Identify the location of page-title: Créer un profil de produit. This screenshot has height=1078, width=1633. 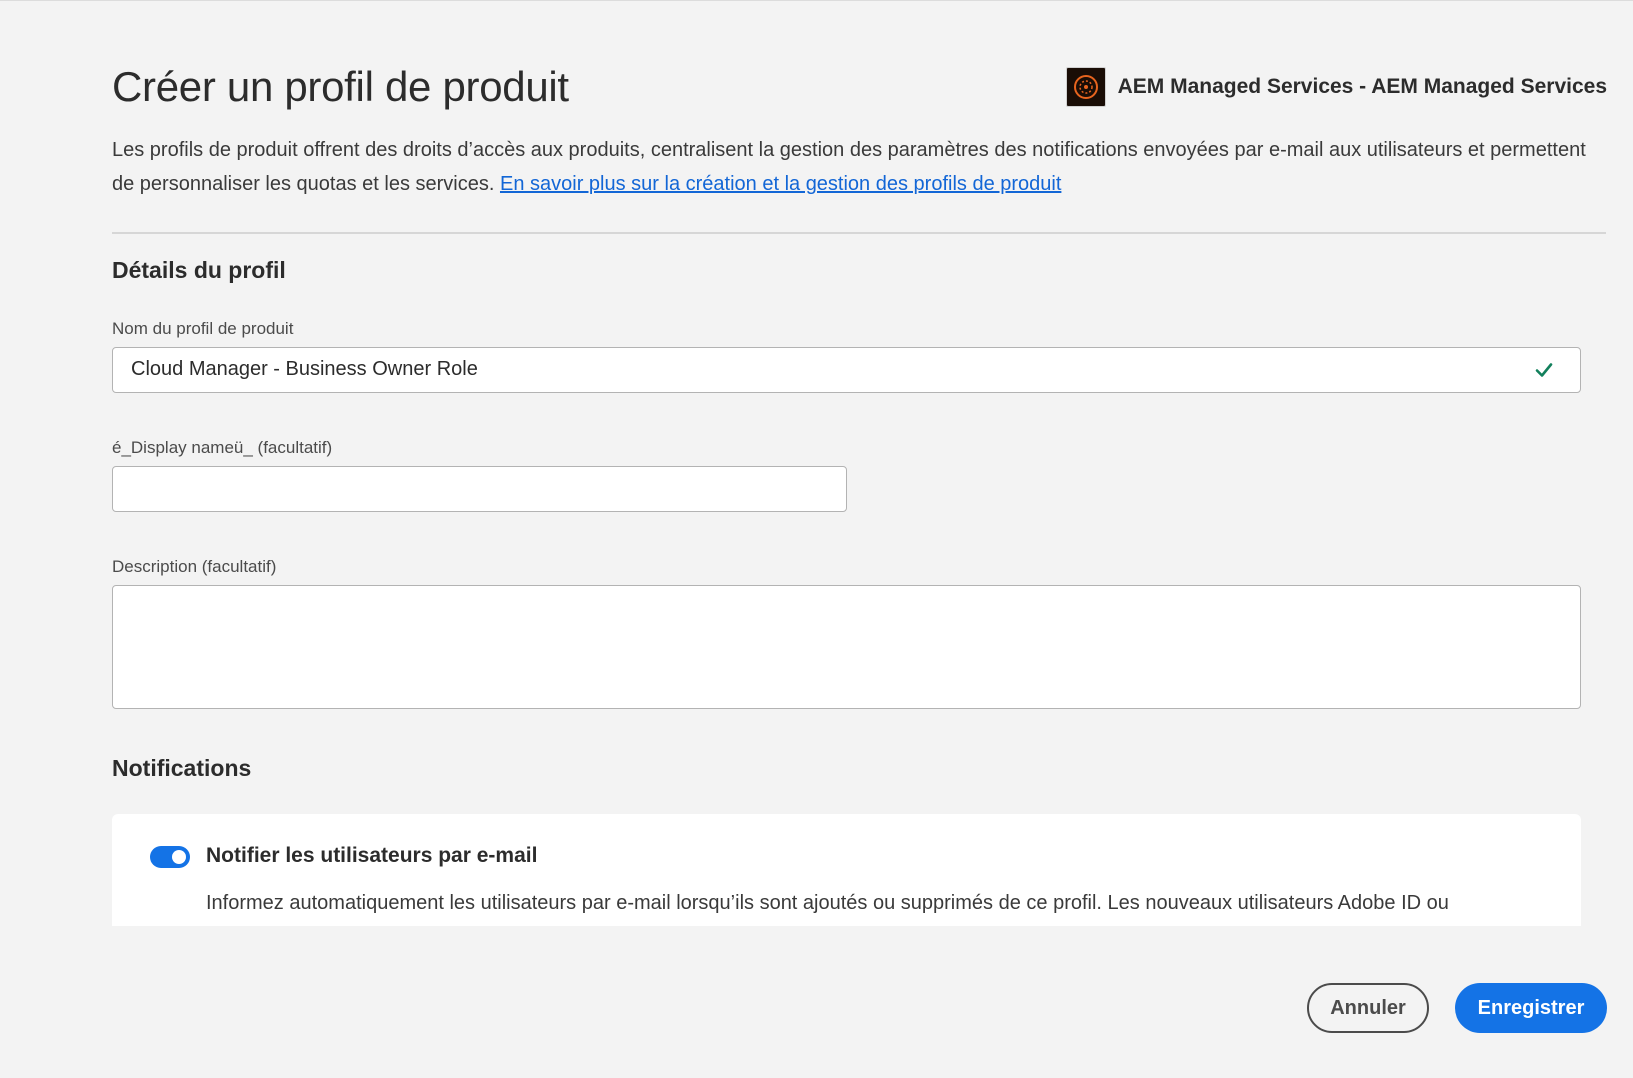
(340, 86).